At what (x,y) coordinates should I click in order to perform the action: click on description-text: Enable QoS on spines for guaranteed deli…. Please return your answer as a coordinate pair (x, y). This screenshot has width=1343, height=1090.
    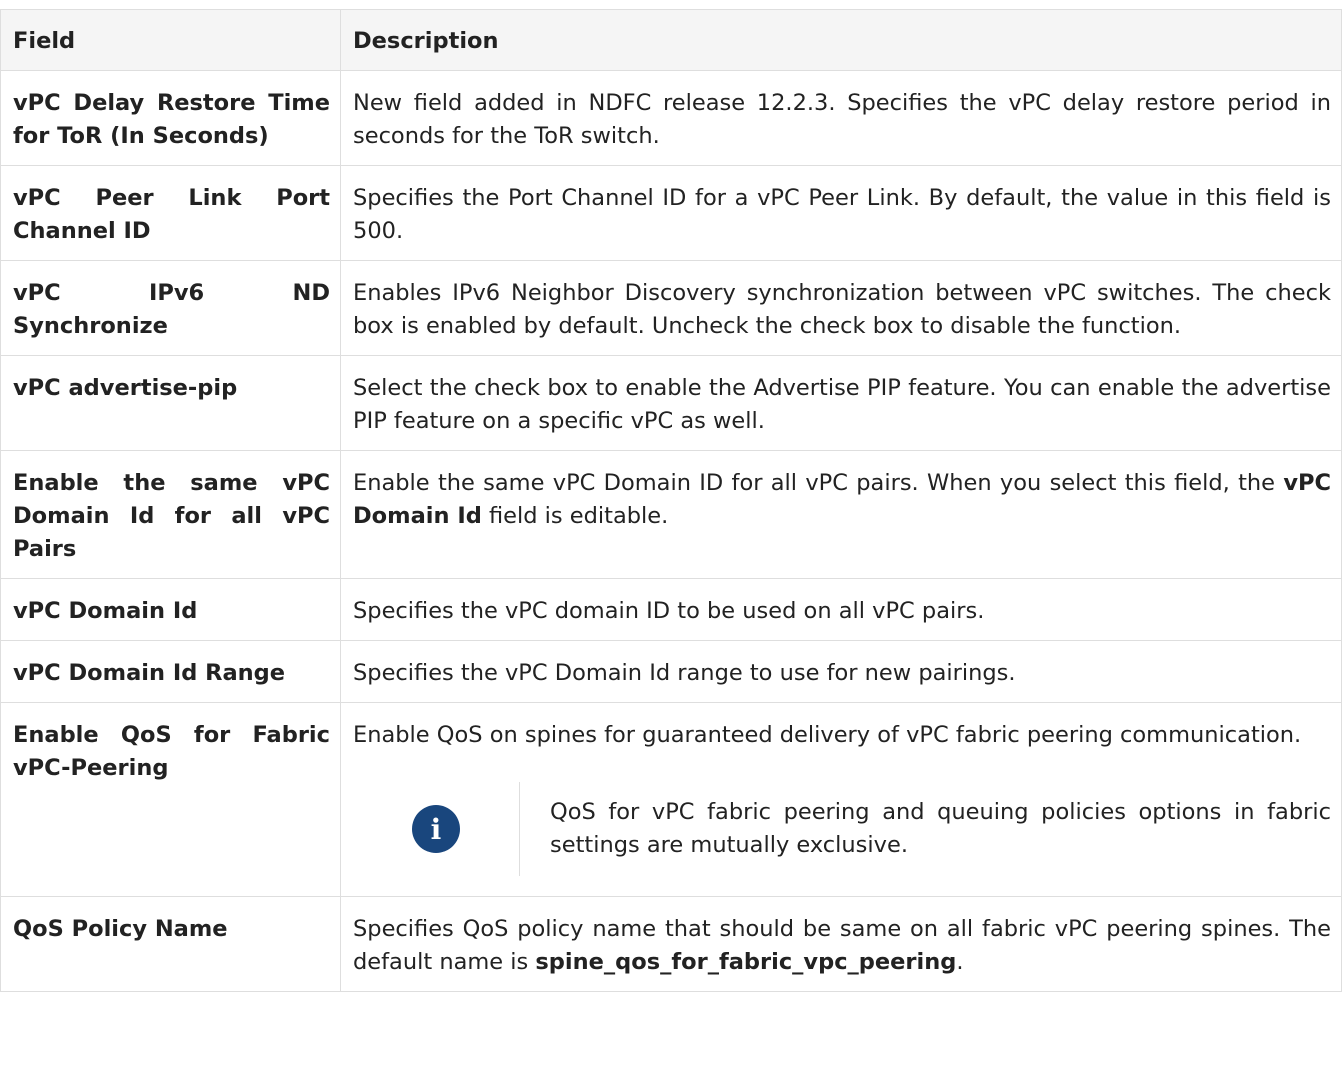
    Looking at the image, I should click on (827, 735).